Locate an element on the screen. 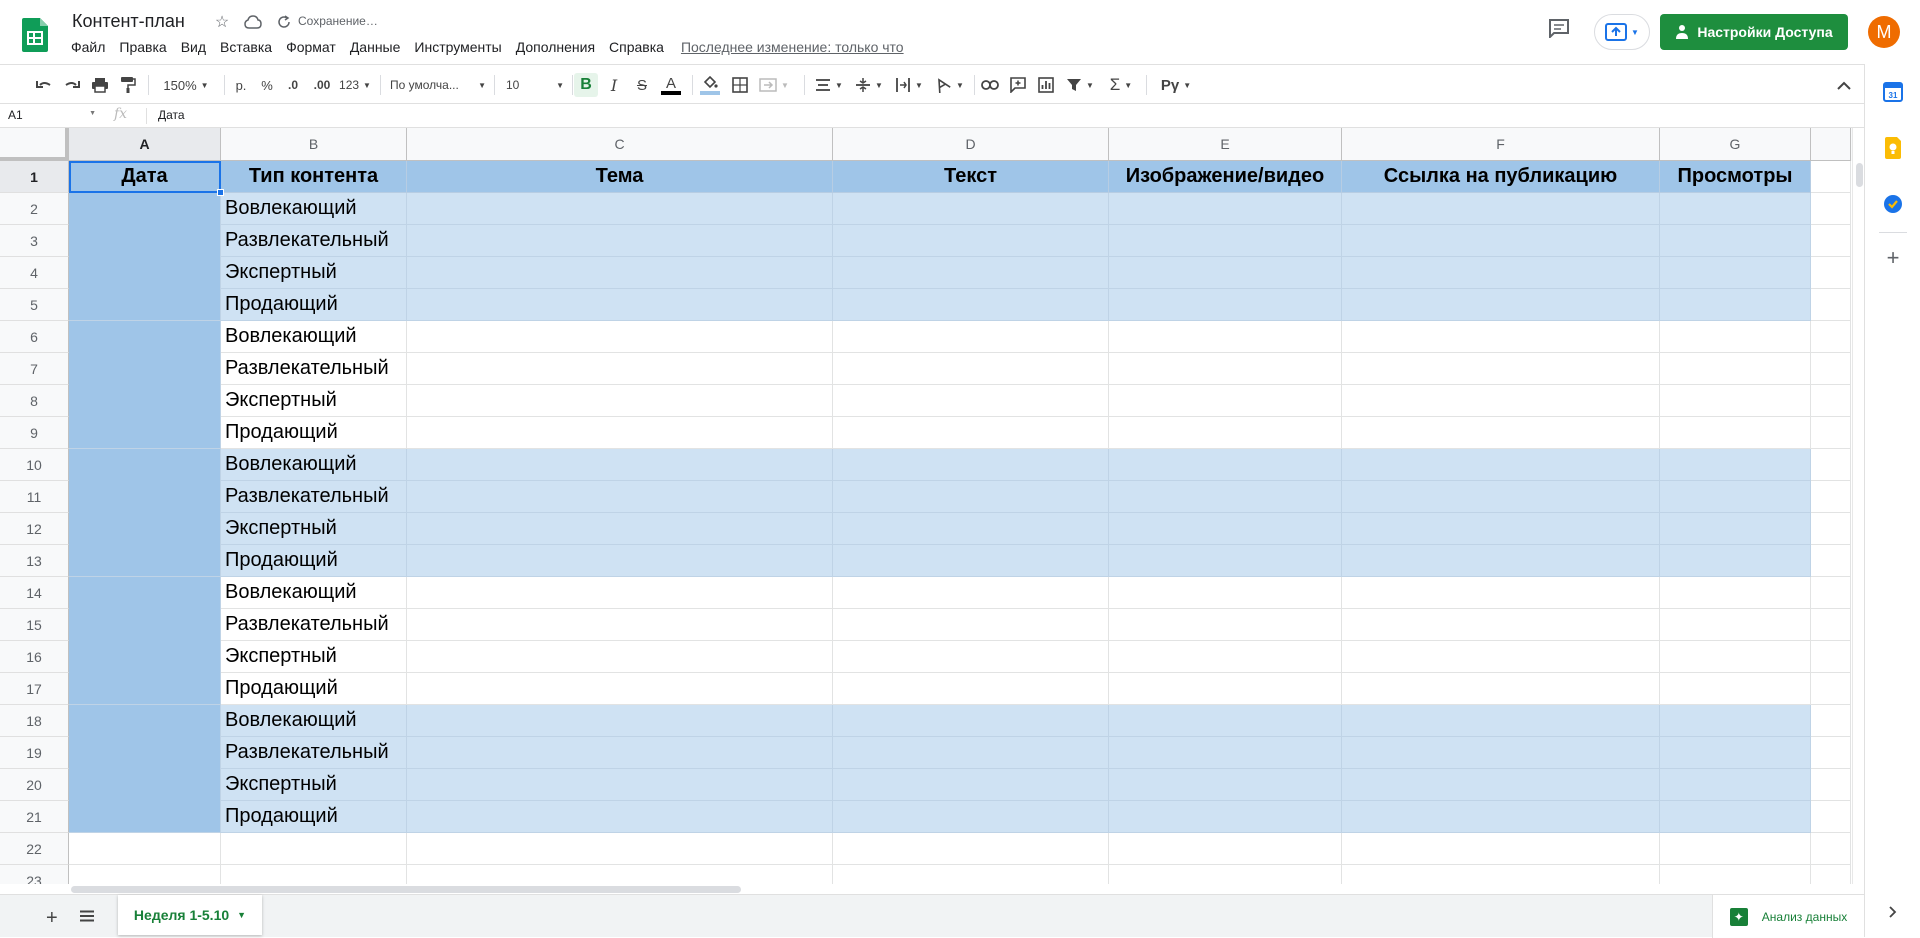 The height and width of the screenshot is (938, 1920). row-header: 17 is located at coordinates (34, 689).